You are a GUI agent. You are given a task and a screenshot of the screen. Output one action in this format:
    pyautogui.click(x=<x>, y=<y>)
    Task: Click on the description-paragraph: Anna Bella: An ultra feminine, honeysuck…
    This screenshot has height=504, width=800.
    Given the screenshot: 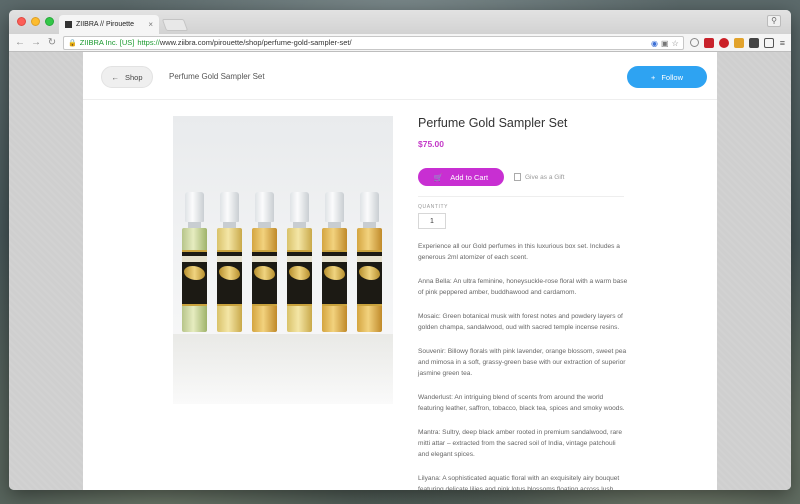 What is the action you would take?
    pyautogui.click(x=523, y=287)
    